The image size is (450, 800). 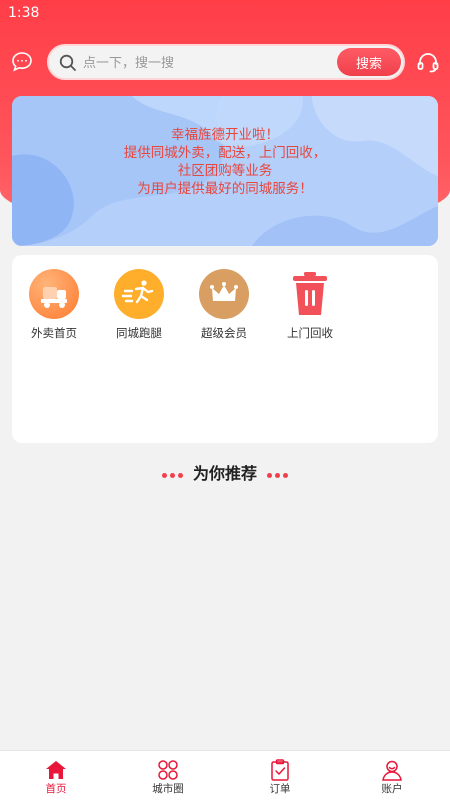 I want to click on tab-account: 账户, so click(x=392, y=775).